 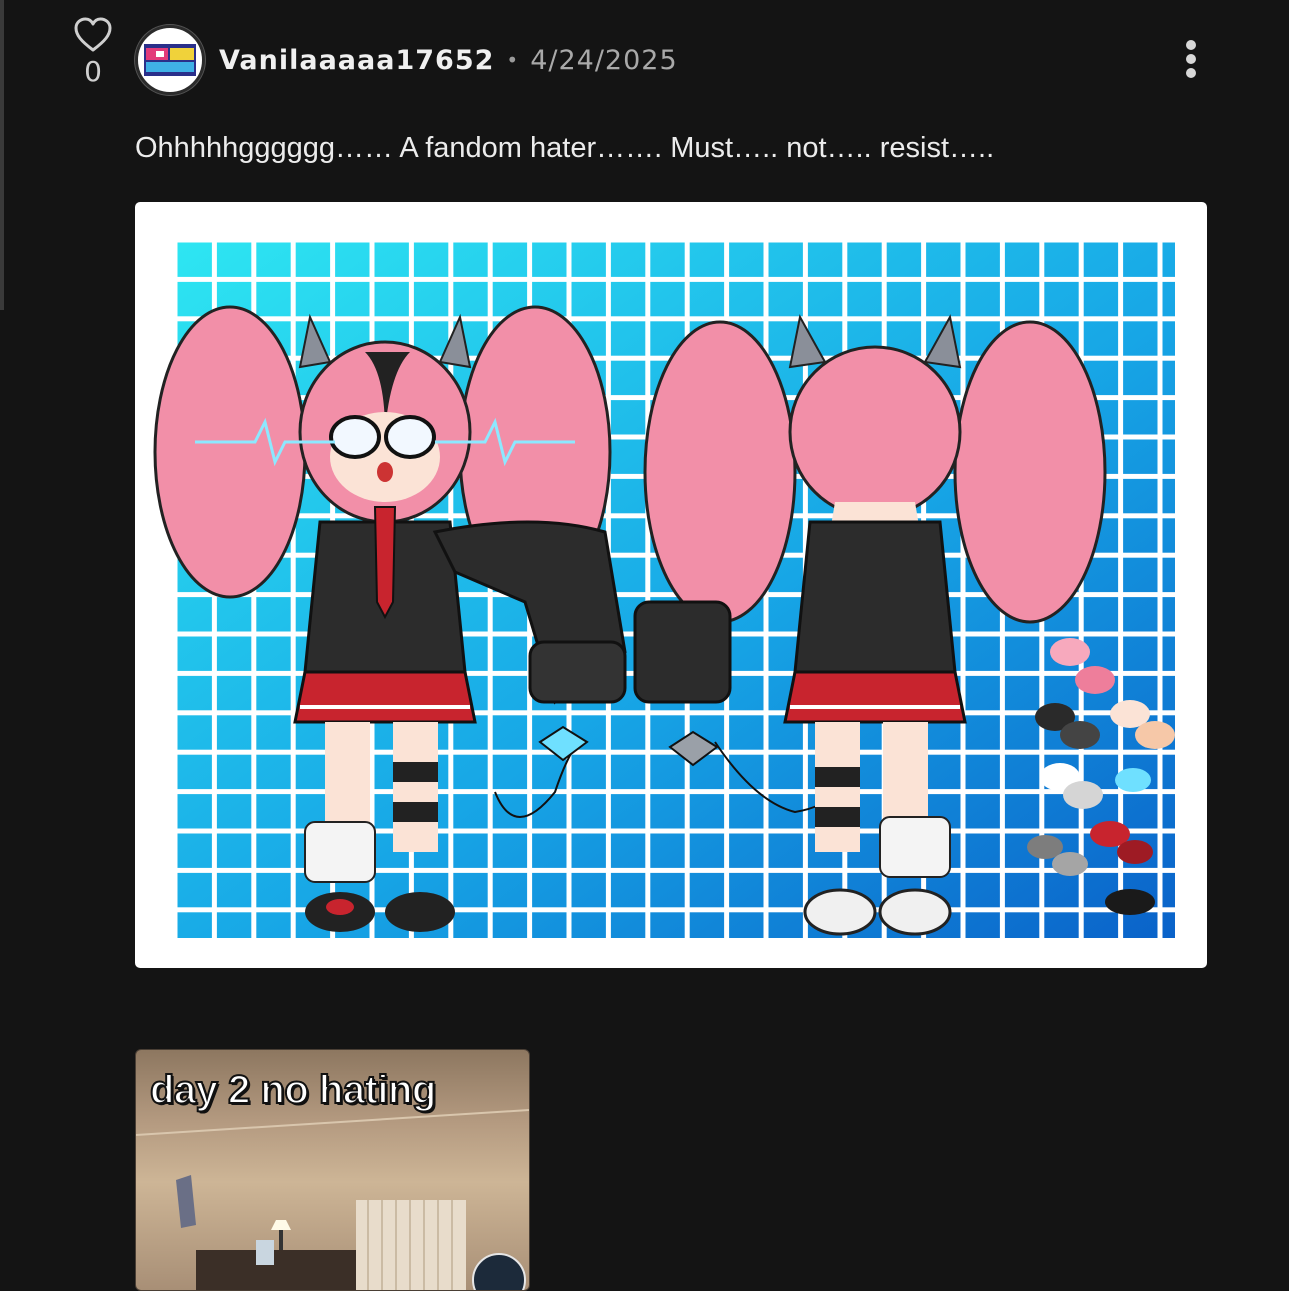 I want to click on avatar-image, so click(x=170, y=60).